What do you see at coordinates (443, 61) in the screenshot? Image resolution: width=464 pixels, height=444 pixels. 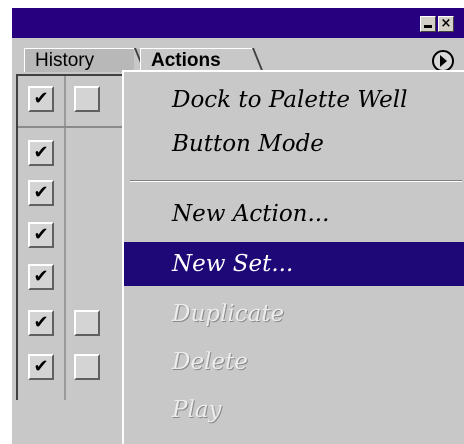 I see `palette-menu-arrow-icon` at bounding box center [443, 61].